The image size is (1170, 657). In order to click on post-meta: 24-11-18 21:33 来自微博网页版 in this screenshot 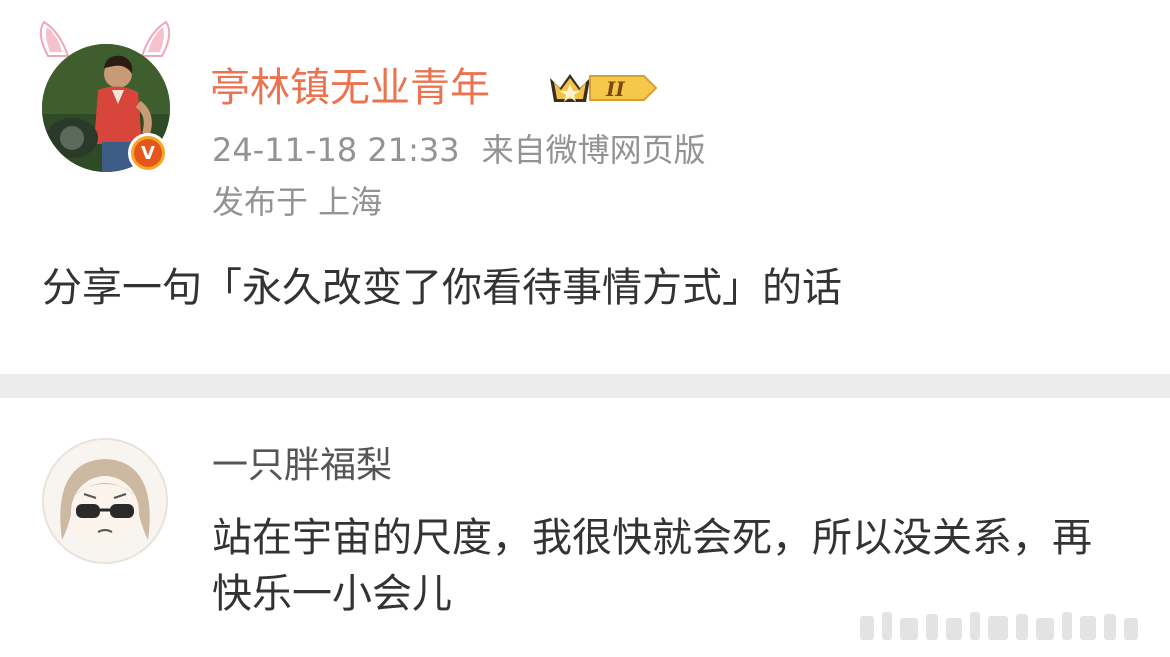, I will do `click(459, 150)`.